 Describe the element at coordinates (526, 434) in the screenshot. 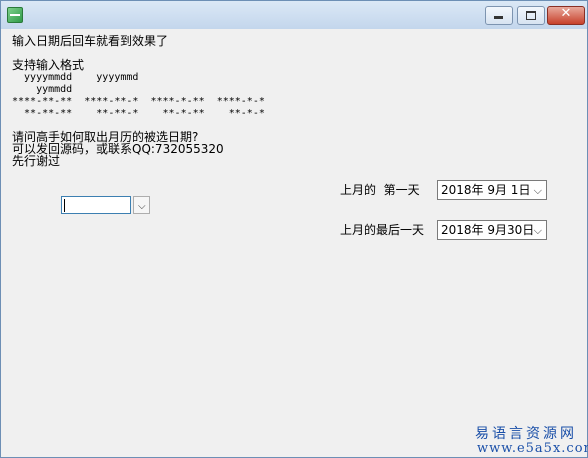

I see `watermark-title: 易语言资源网` at that location.